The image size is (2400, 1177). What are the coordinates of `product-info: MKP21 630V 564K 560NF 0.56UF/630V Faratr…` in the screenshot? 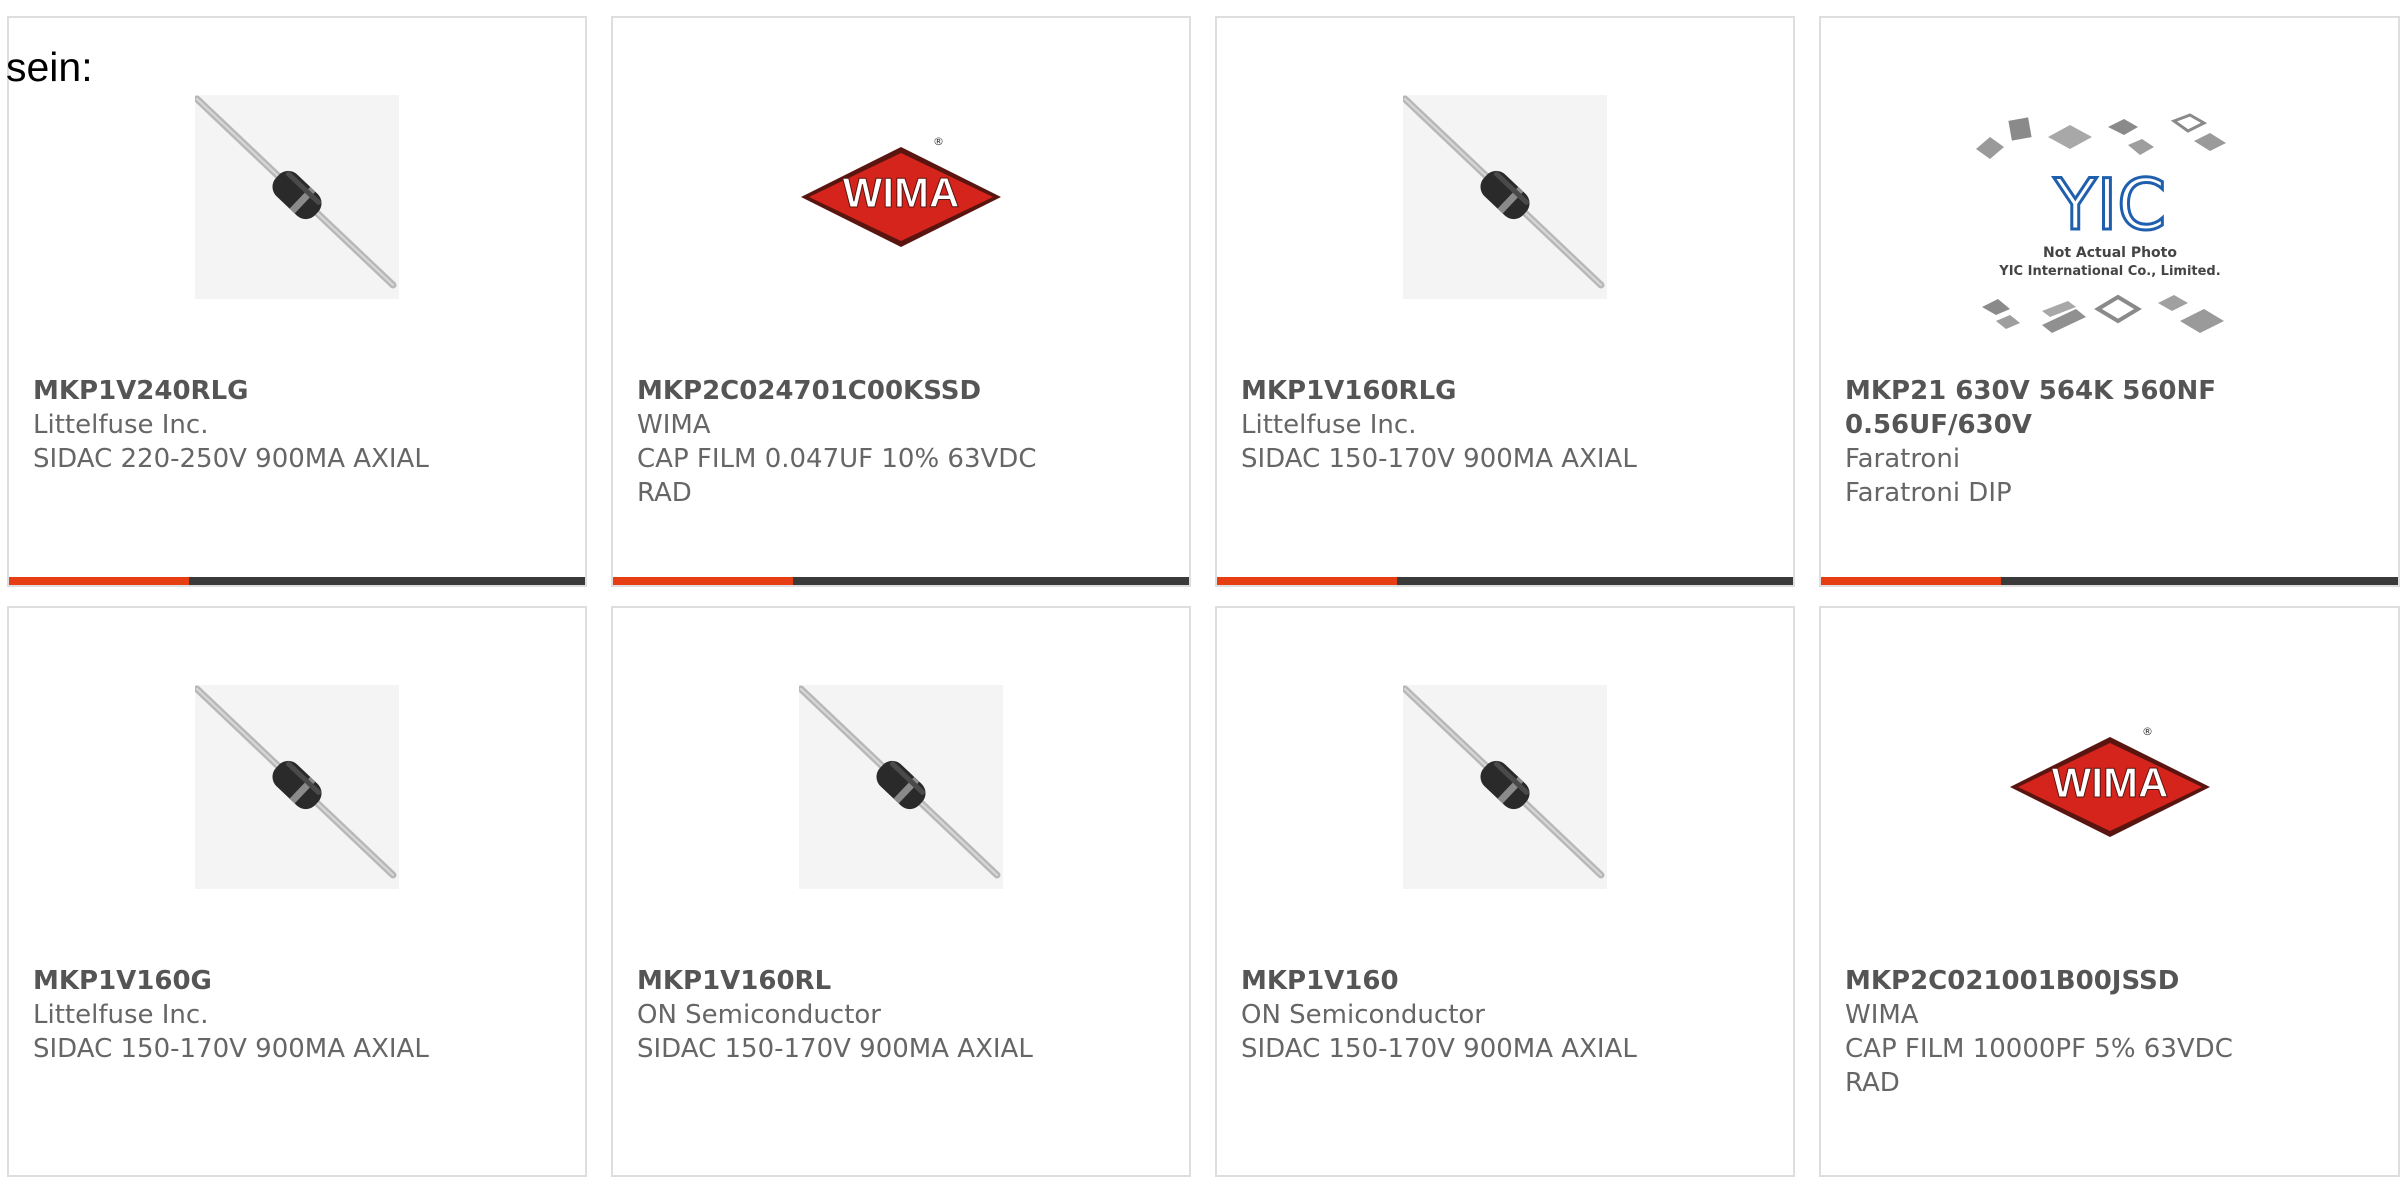 It's located at (2109, 442).